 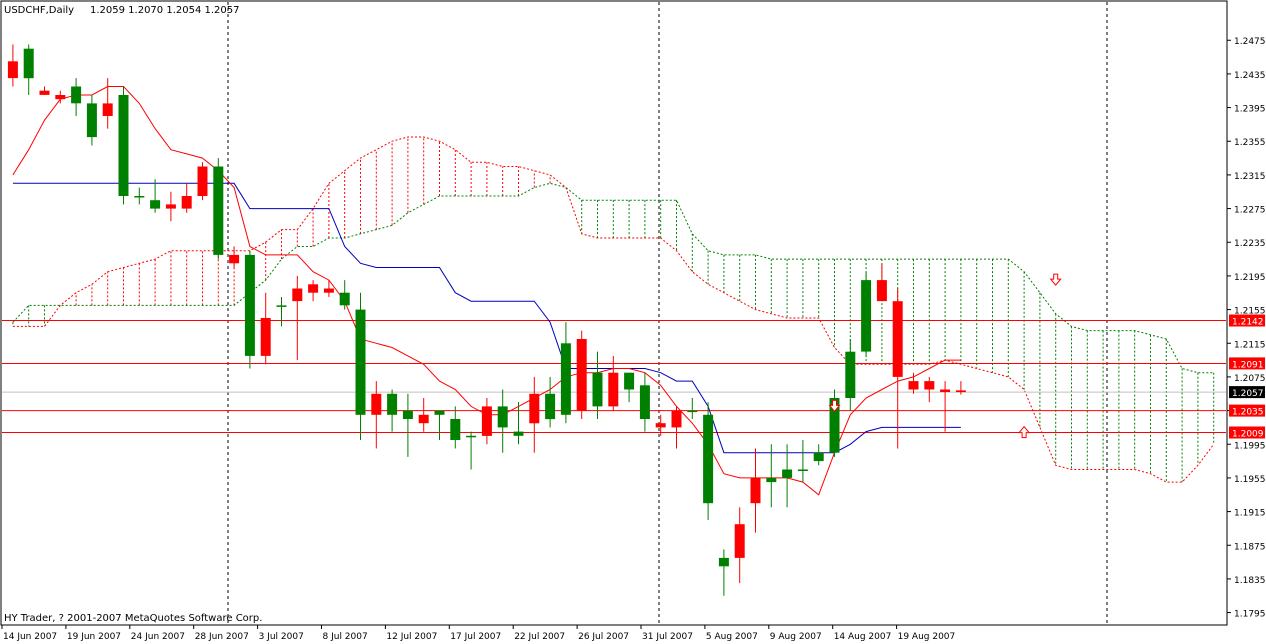 What do you see at coordinates (863, 637) in the screenshot?
I see `time-tick-label: 14 Aug 2007` at bounding box center [863, 637].